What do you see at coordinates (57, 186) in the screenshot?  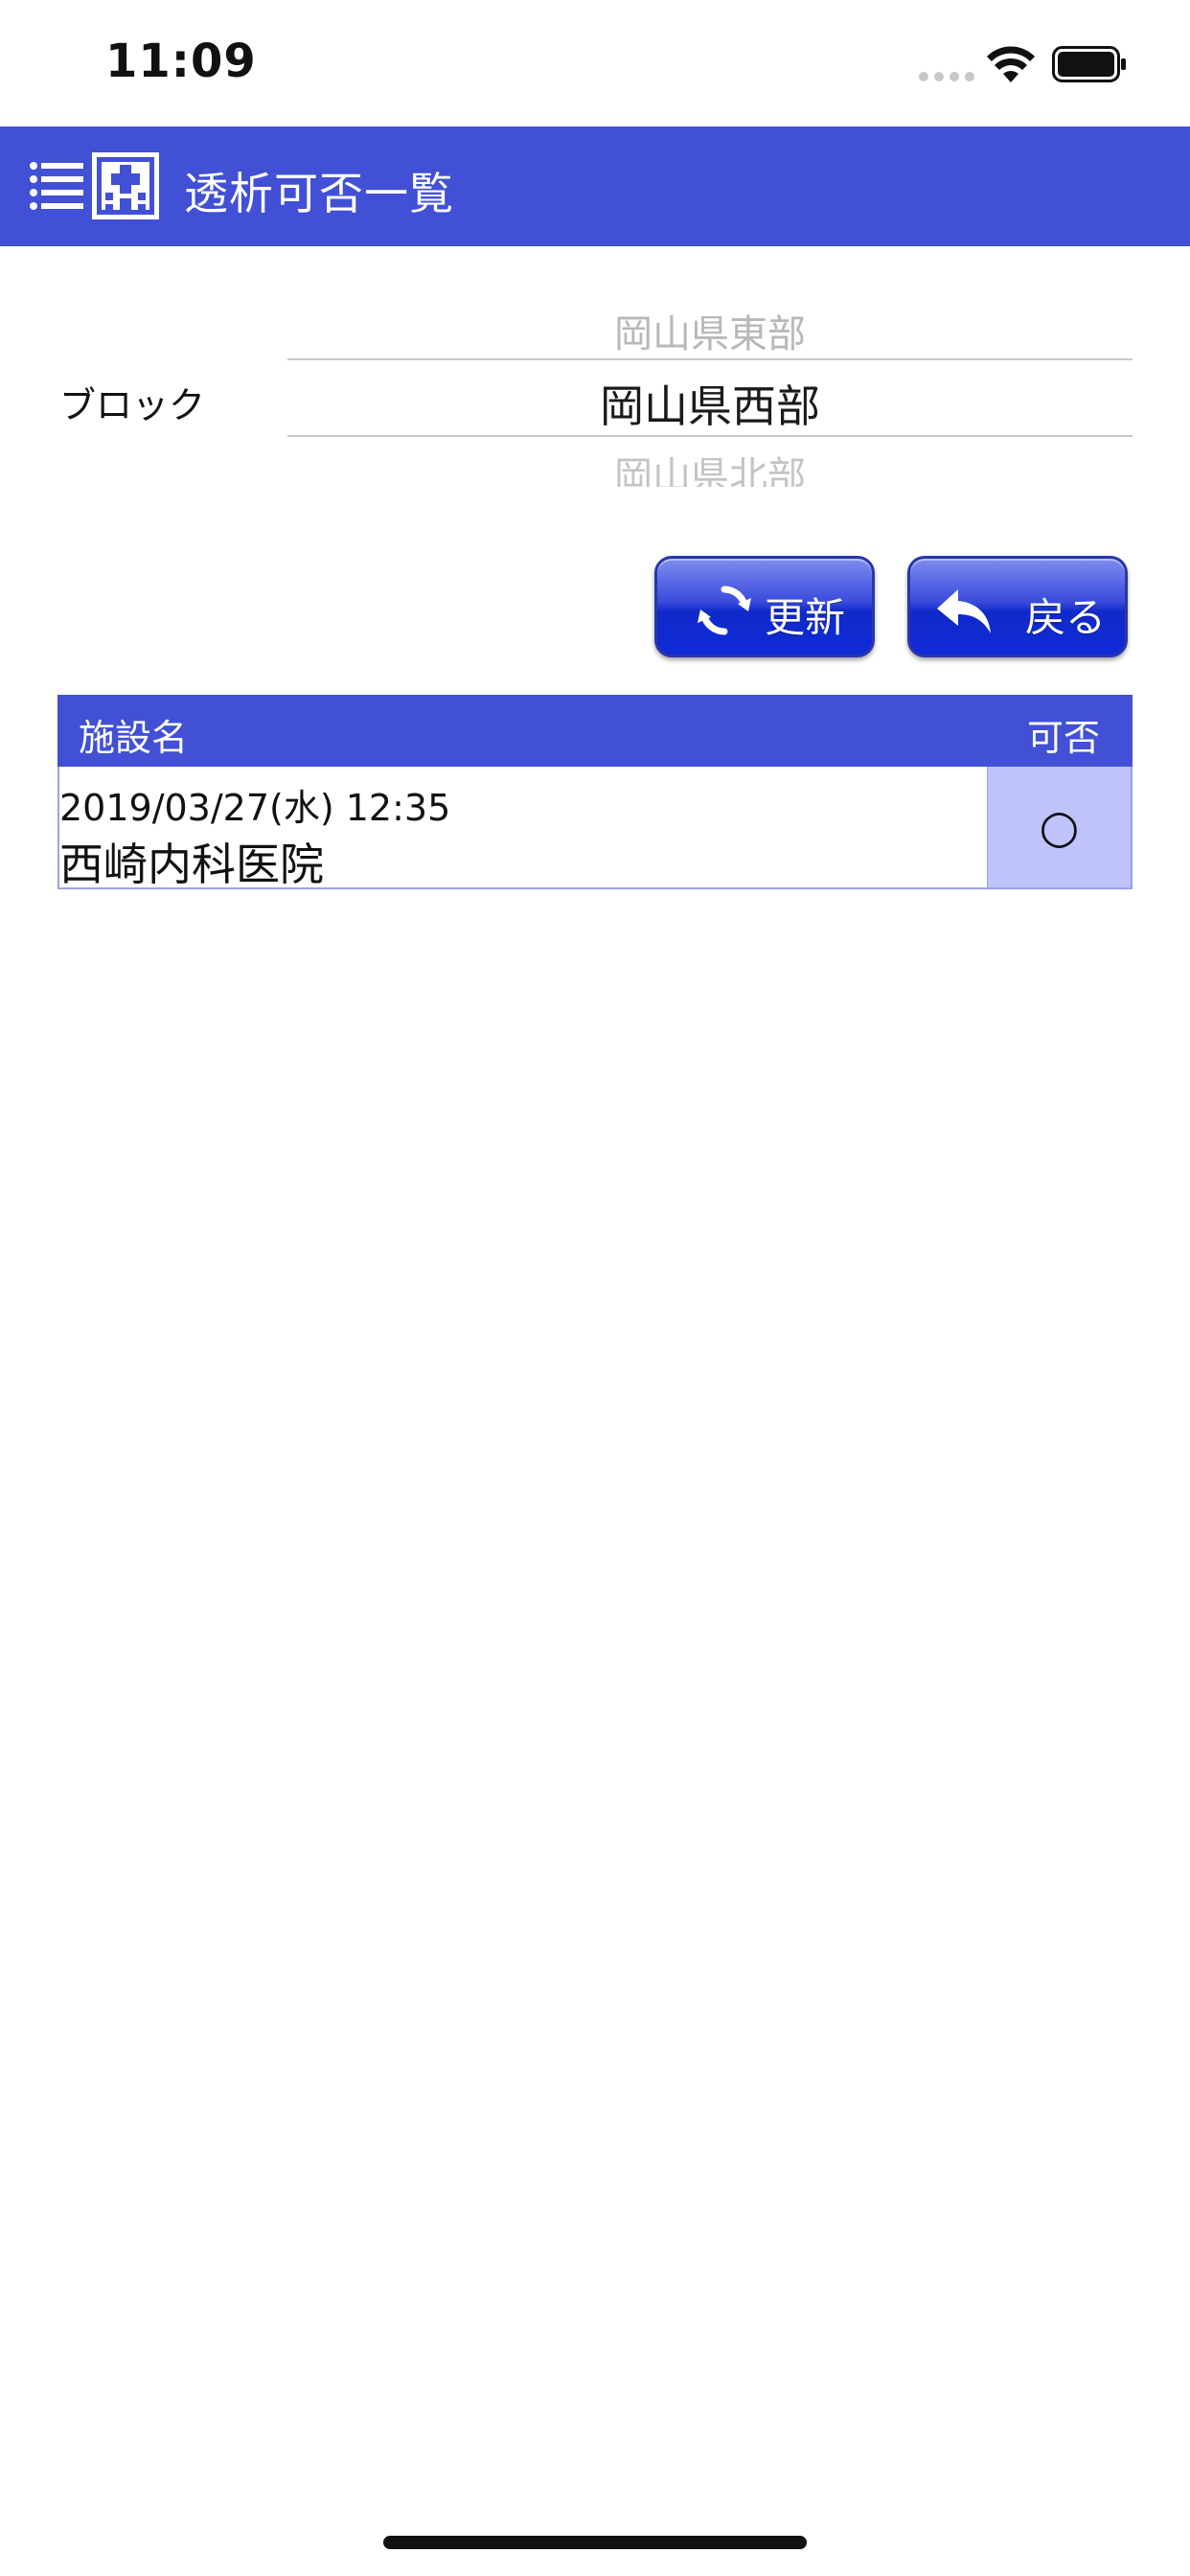 I see `list-menu-icon` at bounding box center [57, 186].